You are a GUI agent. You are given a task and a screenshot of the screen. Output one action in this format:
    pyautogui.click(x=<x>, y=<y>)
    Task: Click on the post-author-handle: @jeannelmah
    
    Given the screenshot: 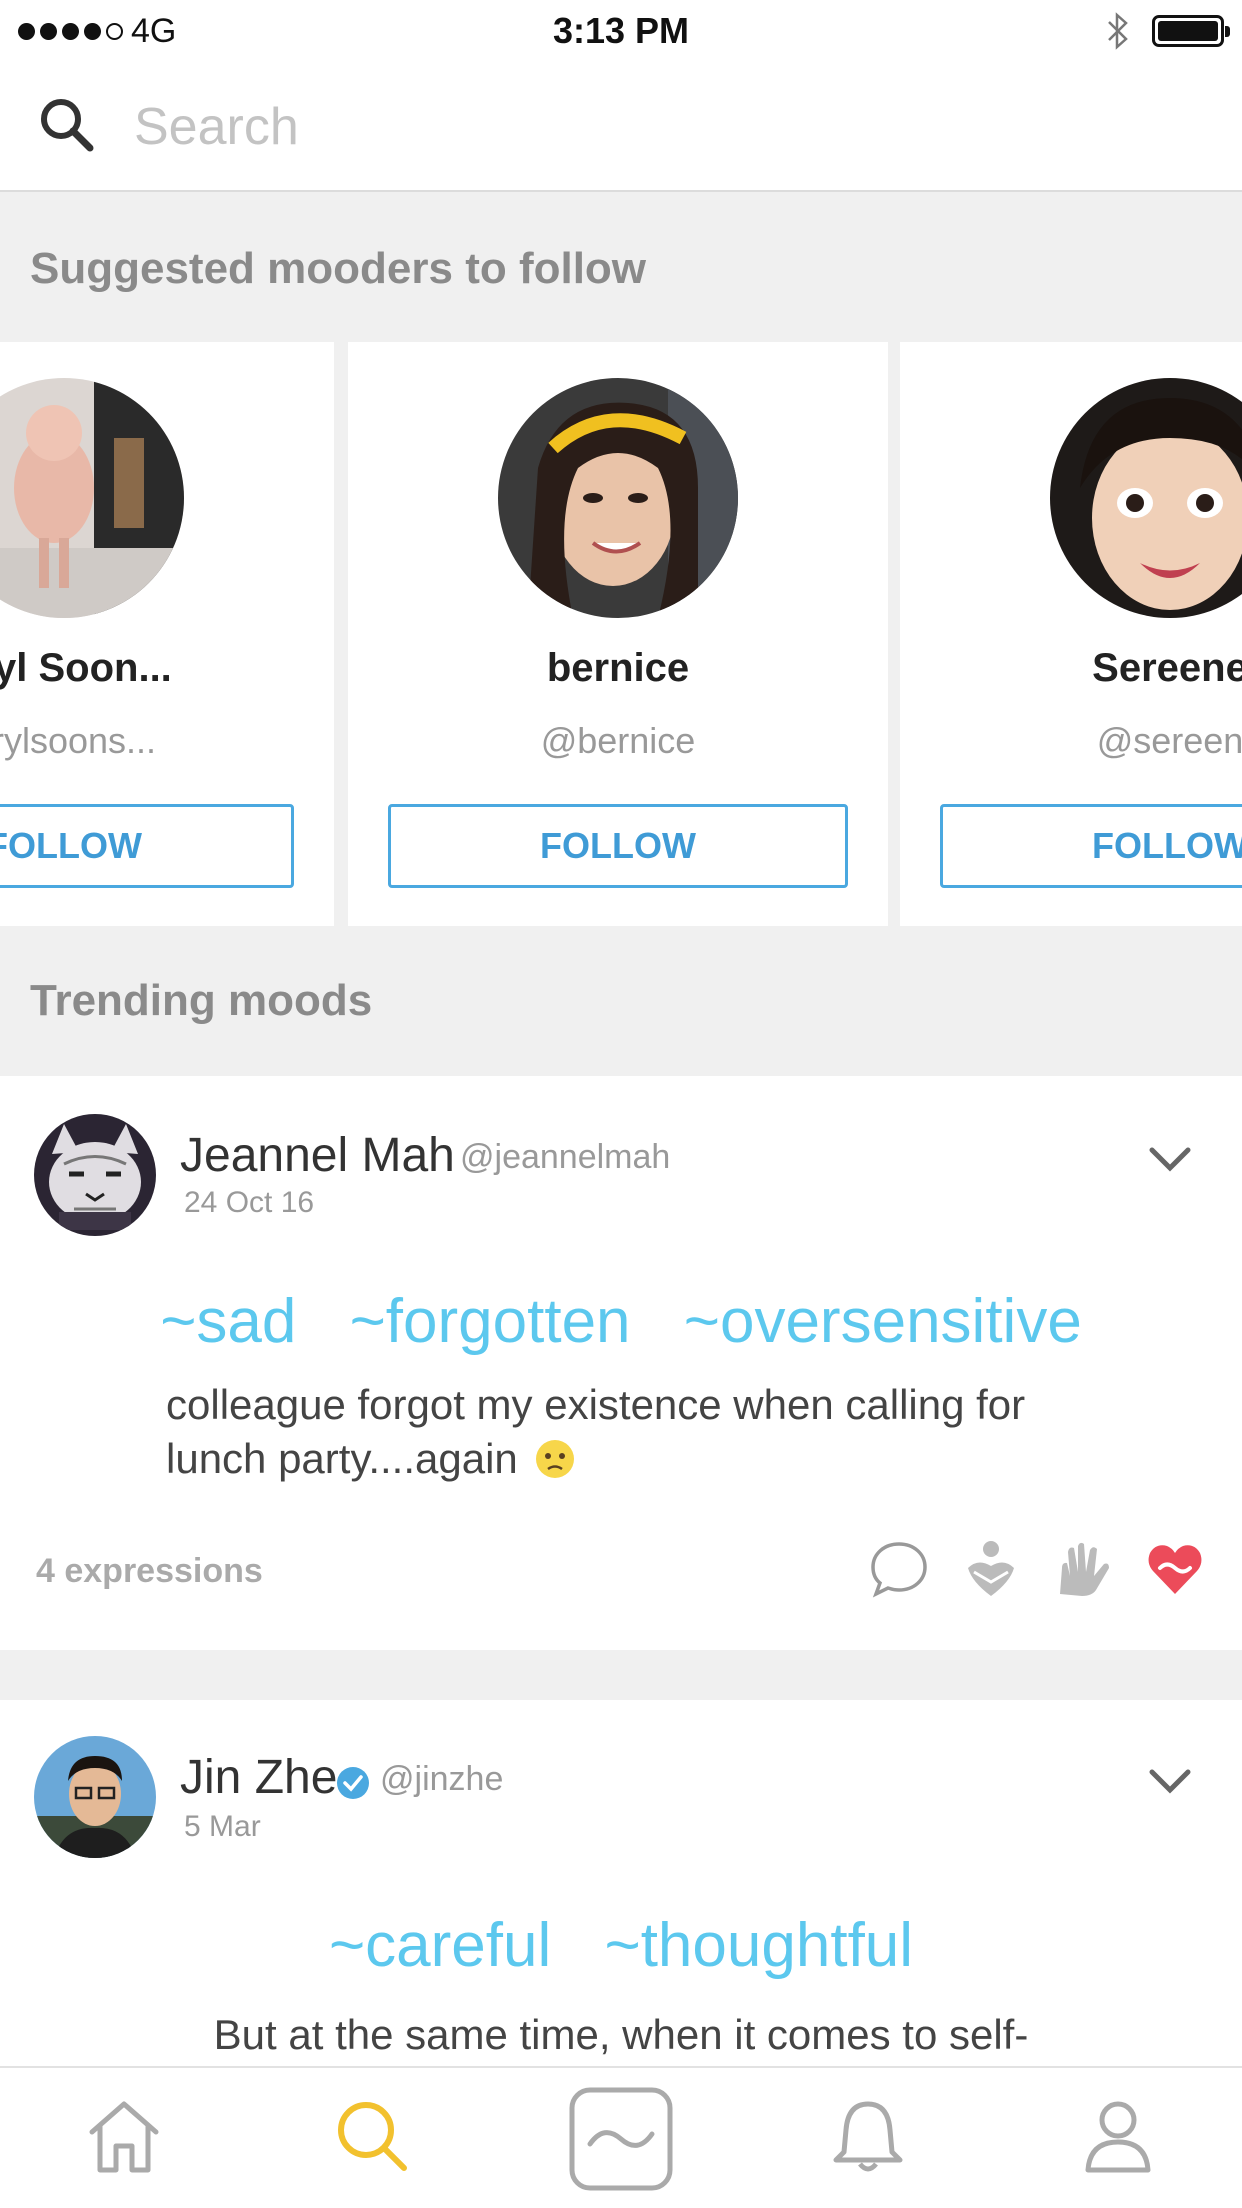 What is the action you would take?
    pyautogui.click(x=565, y=1157)
    